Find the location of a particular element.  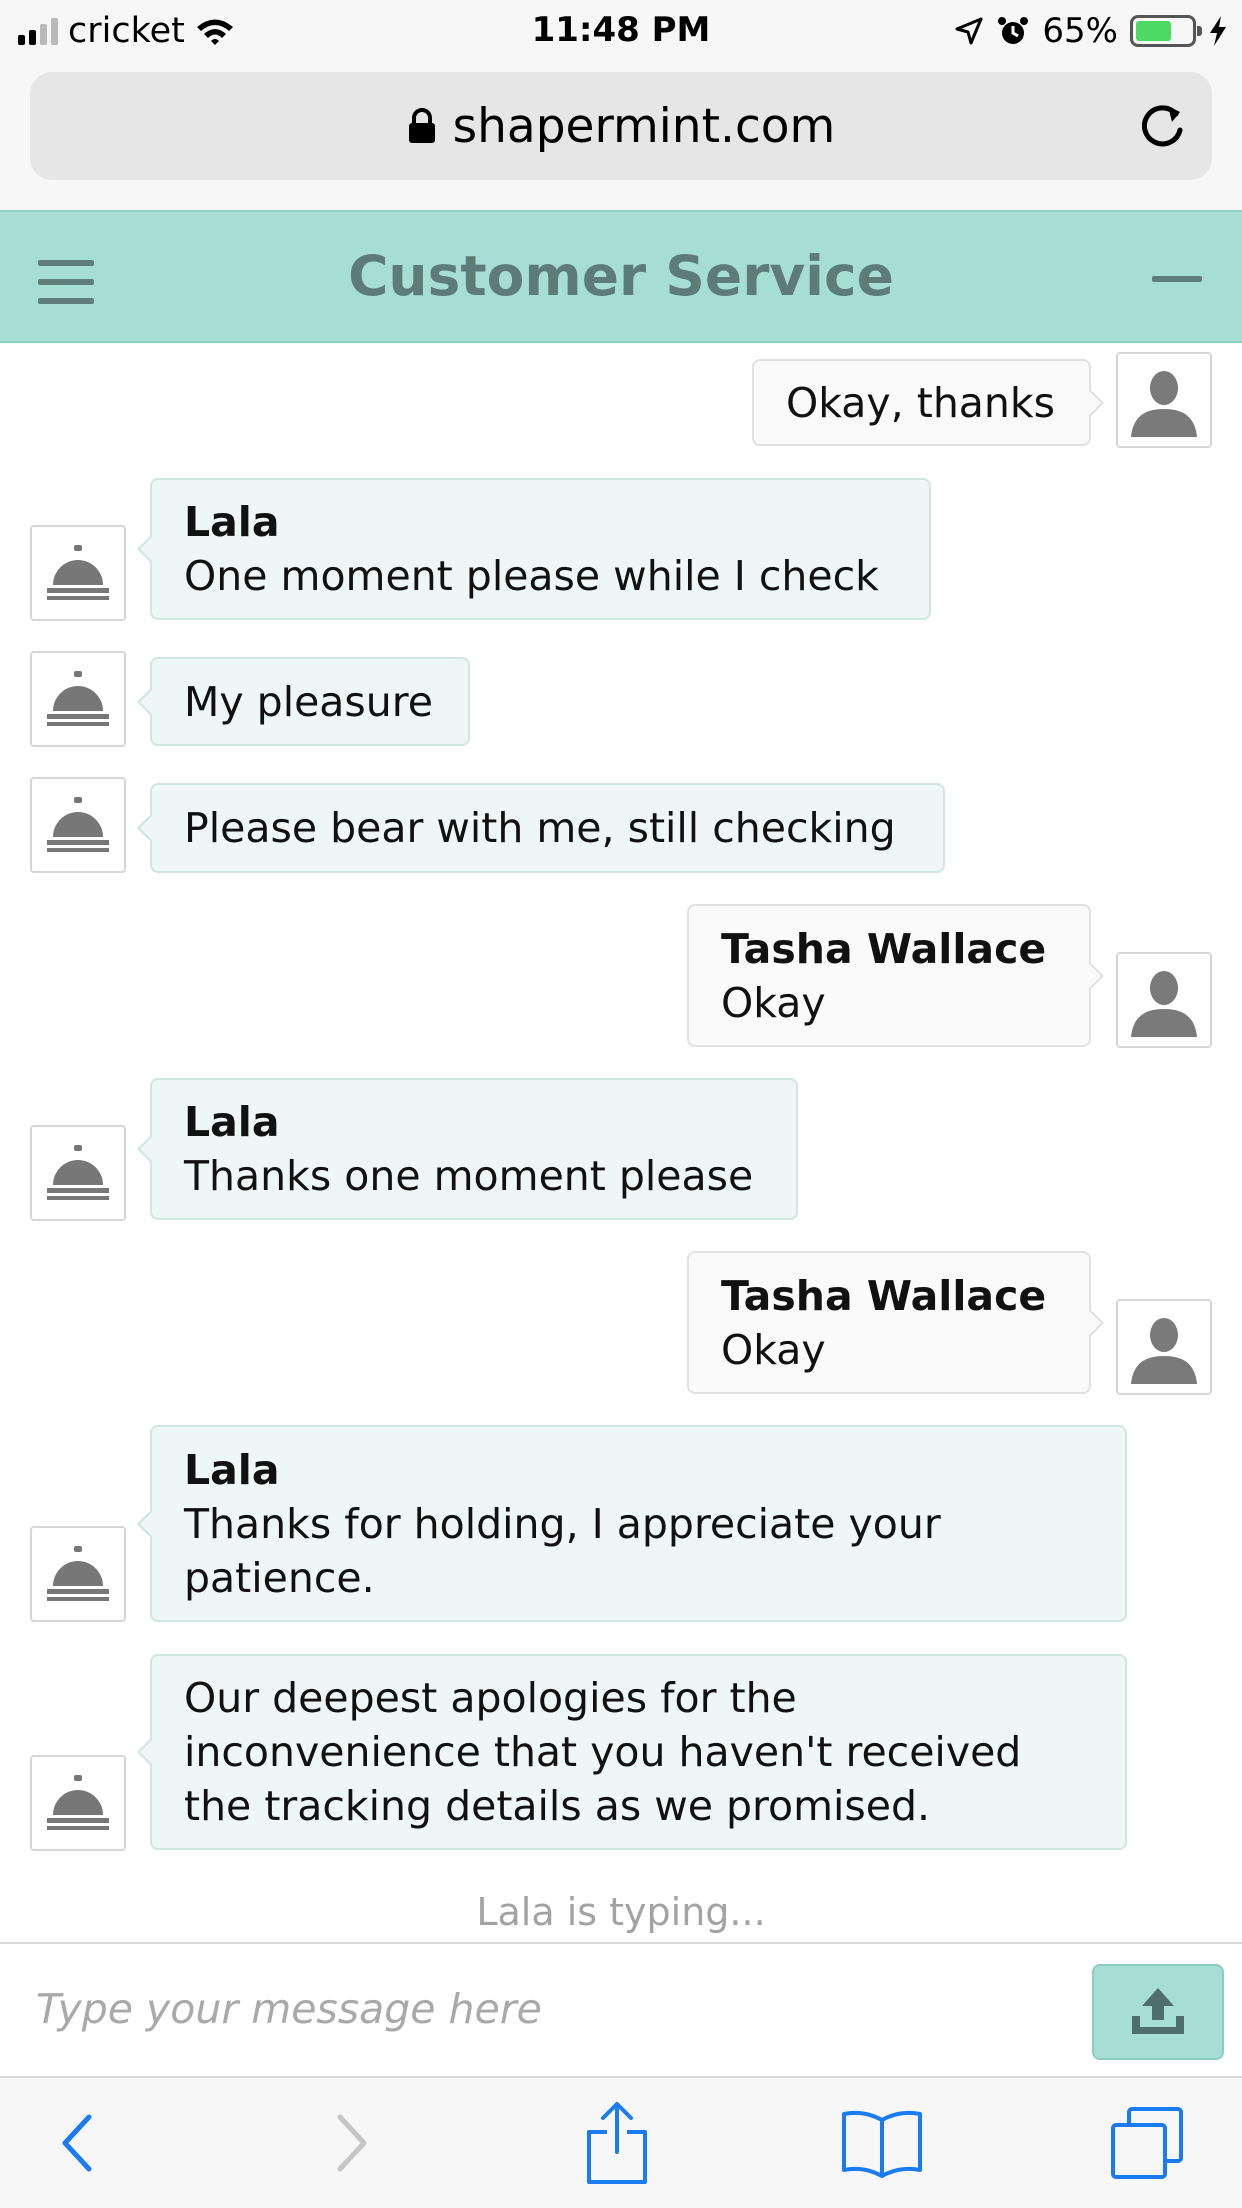

forward-button is located at coordinates (352, 2143).